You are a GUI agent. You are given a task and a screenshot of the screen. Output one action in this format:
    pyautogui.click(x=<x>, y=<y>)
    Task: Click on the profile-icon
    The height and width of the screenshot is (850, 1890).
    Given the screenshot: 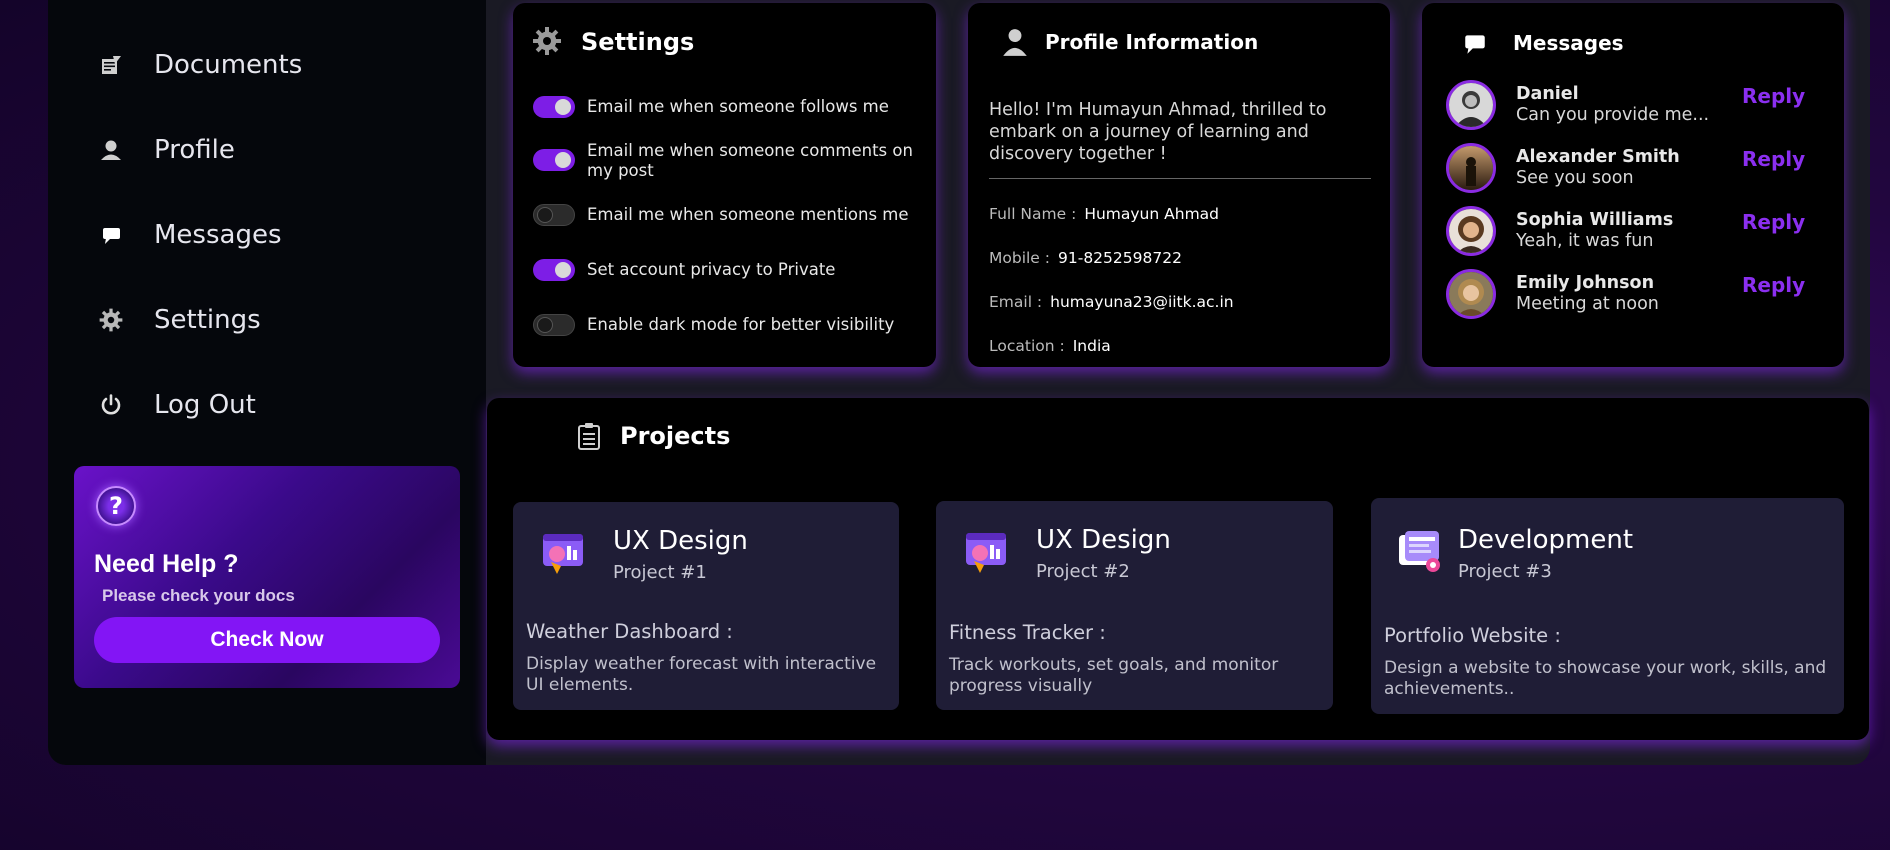 What is the action you would take?
    pyautogui.click(x=111, y=150)
    